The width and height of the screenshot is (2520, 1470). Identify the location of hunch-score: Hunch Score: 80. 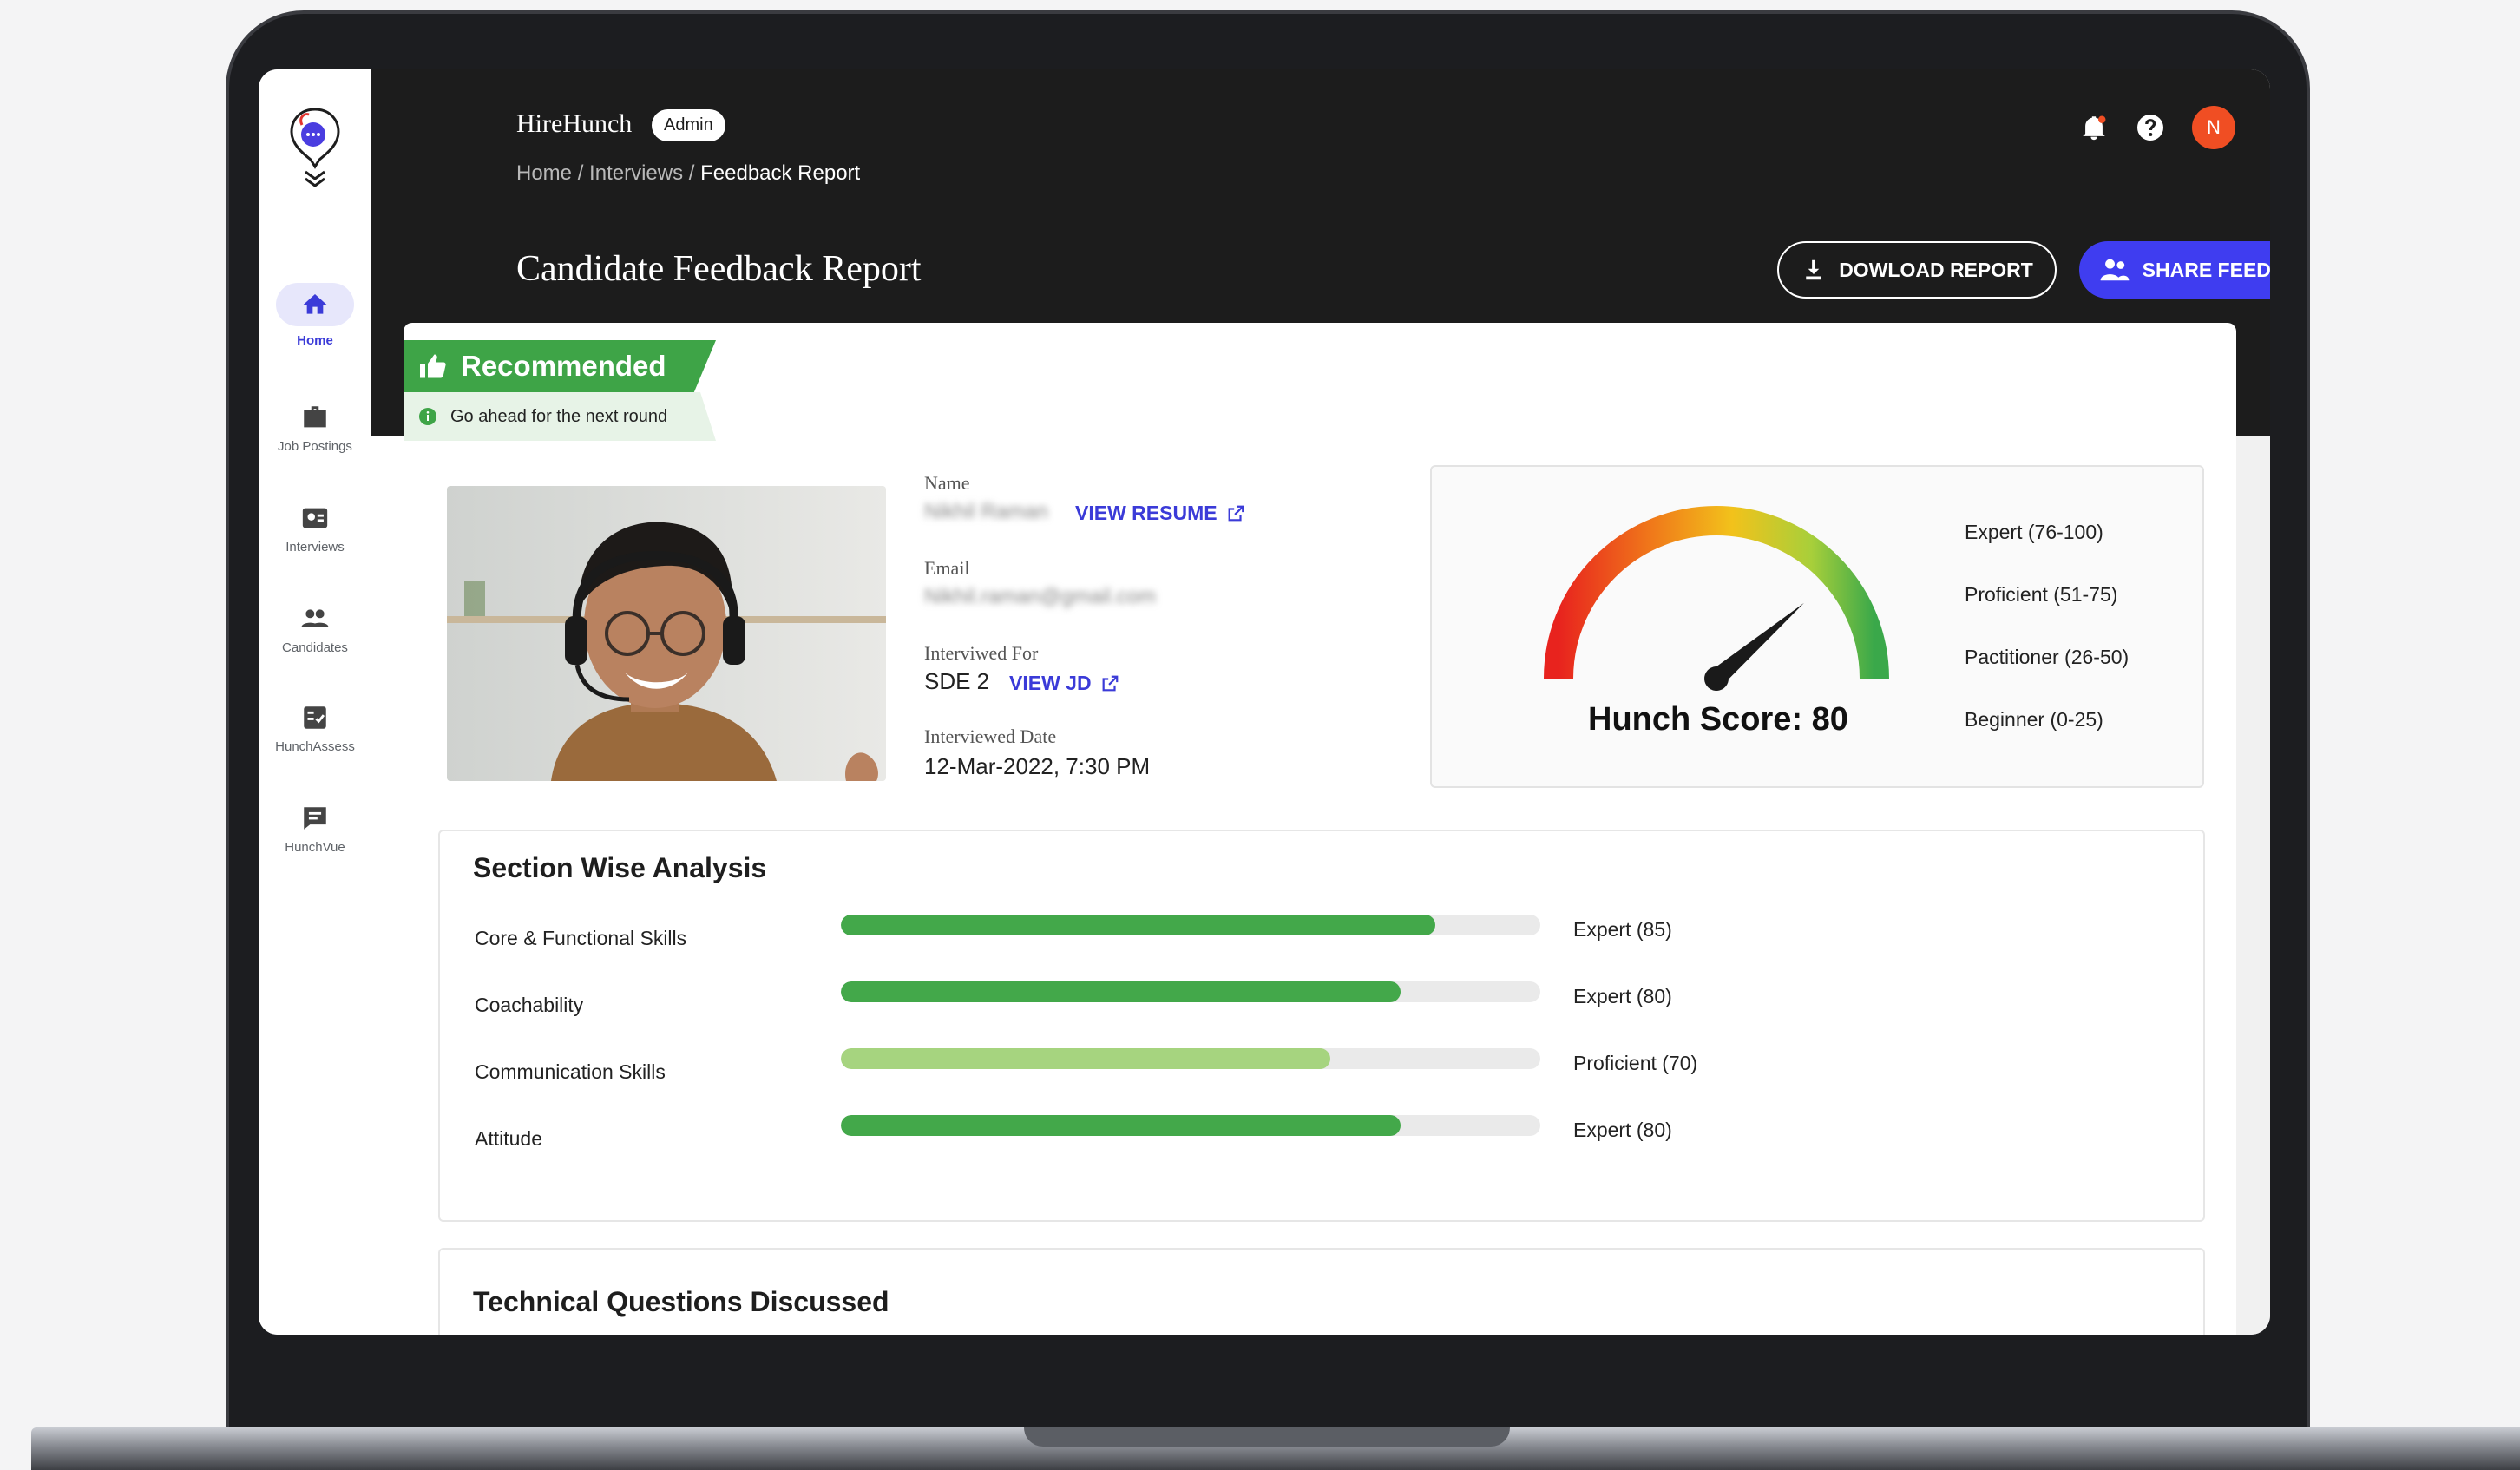
(1718, 719).